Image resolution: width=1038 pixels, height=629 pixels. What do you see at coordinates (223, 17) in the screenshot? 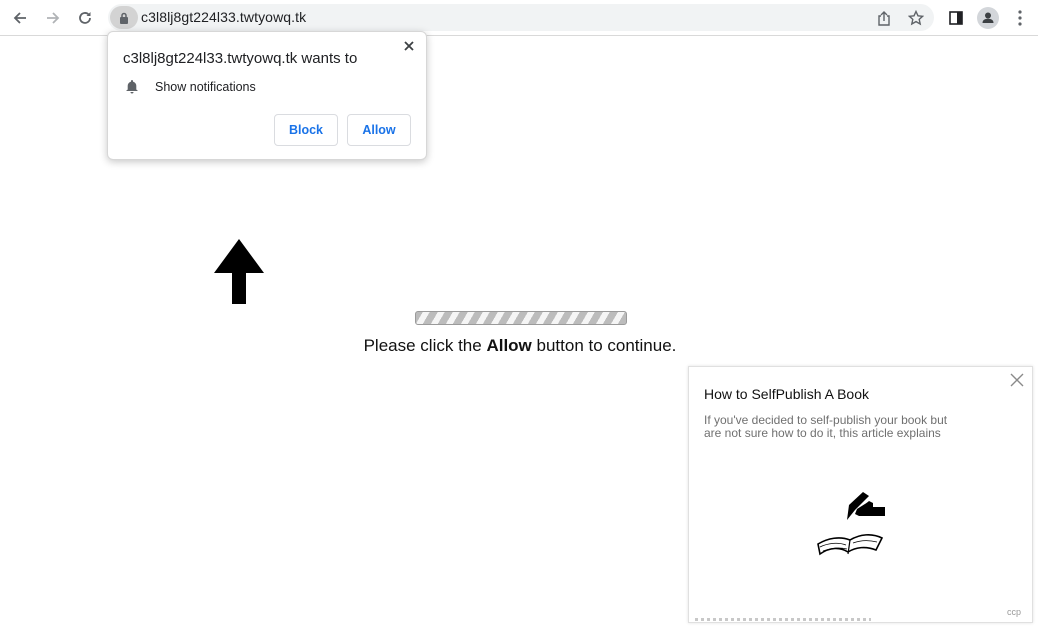
I see `url-text: c3l8lj8gt224l33.twtyowq.tk` at bounding box center [223, 17].